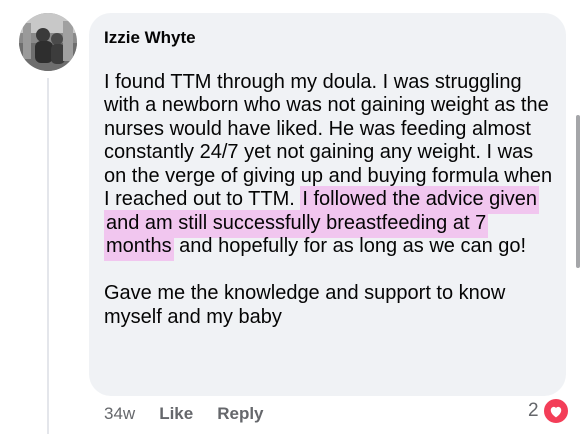 This screenshot has height=434, width=585. What do you see at coordinates (555, 411) in the screenshot?
I see `heart-icon` at bounding box center [555, 411].